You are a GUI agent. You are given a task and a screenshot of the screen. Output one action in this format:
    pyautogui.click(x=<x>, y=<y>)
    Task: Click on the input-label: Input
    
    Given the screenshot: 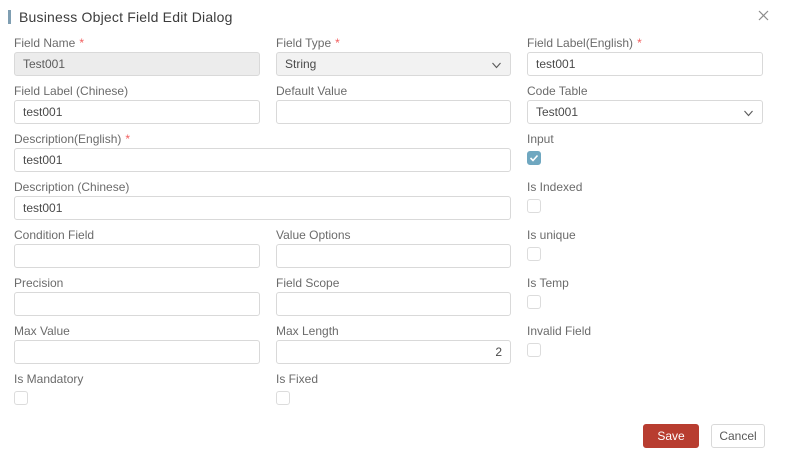 What is the action you would take?
    pyautogui.click(x=540, y=139)
    